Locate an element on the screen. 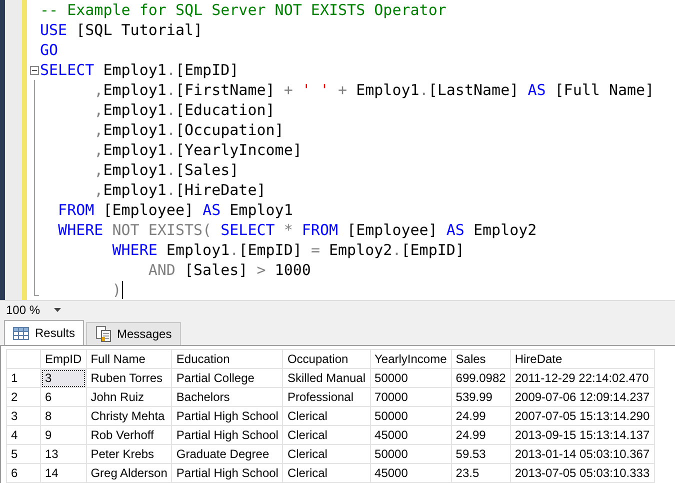 This screenshot has height=483, width=675. tab: Results is located at coordinates (44, 332).